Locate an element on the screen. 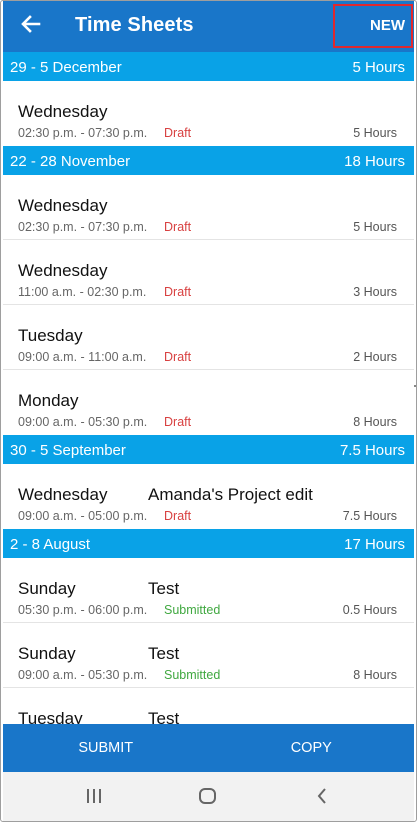  week-total-hours: 7.5 Hours is located at coordinates (372, 450).